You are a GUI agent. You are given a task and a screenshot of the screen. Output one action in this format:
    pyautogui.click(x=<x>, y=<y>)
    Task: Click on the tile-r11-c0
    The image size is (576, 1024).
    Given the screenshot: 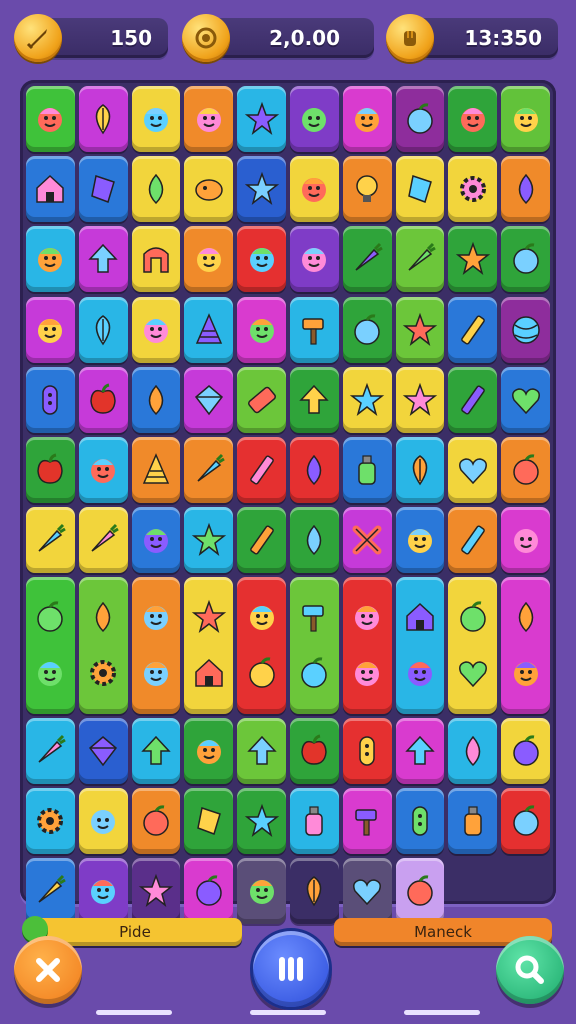 What is the action you would take?
    pyautogui.click(x=50, y=891)
    